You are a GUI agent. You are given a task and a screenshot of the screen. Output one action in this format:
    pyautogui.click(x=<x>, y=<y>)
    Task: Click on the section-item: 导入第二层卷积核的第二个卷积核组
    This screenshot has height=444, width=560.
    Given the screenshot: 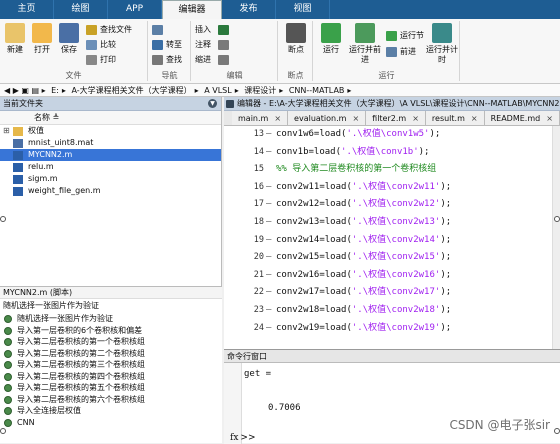 What is the action you would take?
    pyautogui.click(x=111, y=354)
    